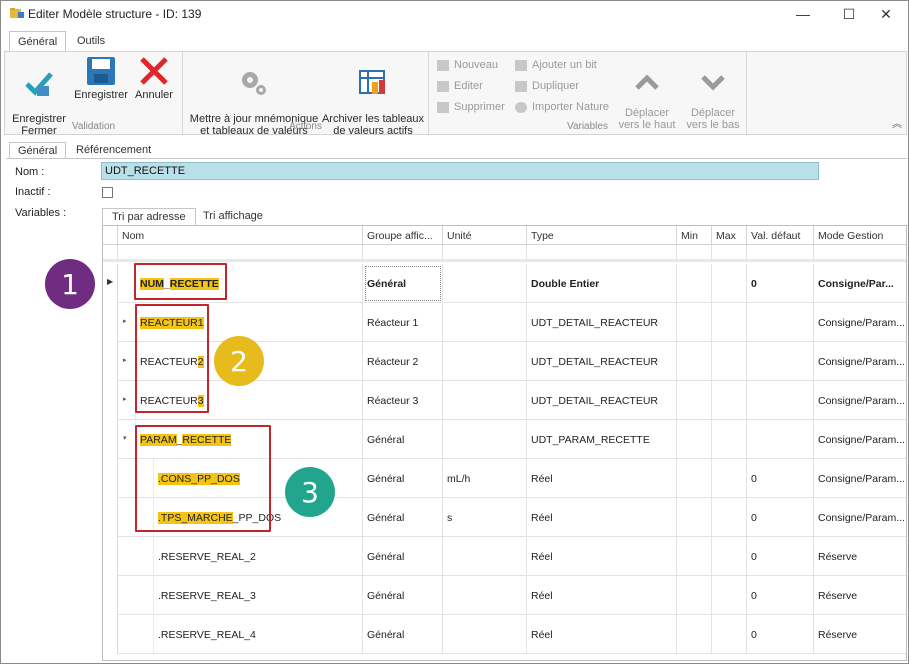 This screenshot has width=909, height=664. I want to click on inactive-checkbox, so click(107, 192).